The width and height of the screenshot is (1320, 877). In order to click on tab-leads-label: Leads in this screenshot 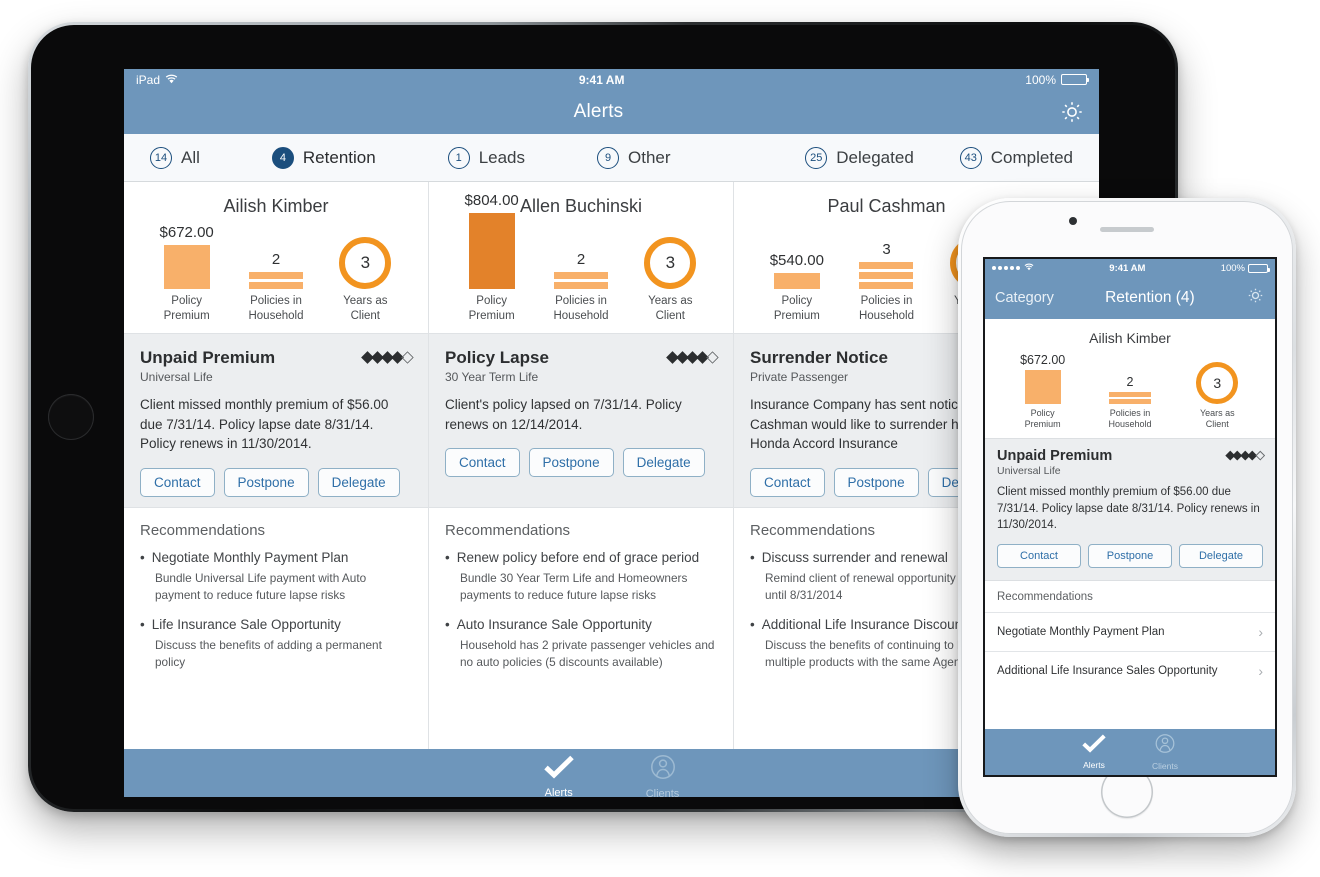, I will do `click(502, 157)`.